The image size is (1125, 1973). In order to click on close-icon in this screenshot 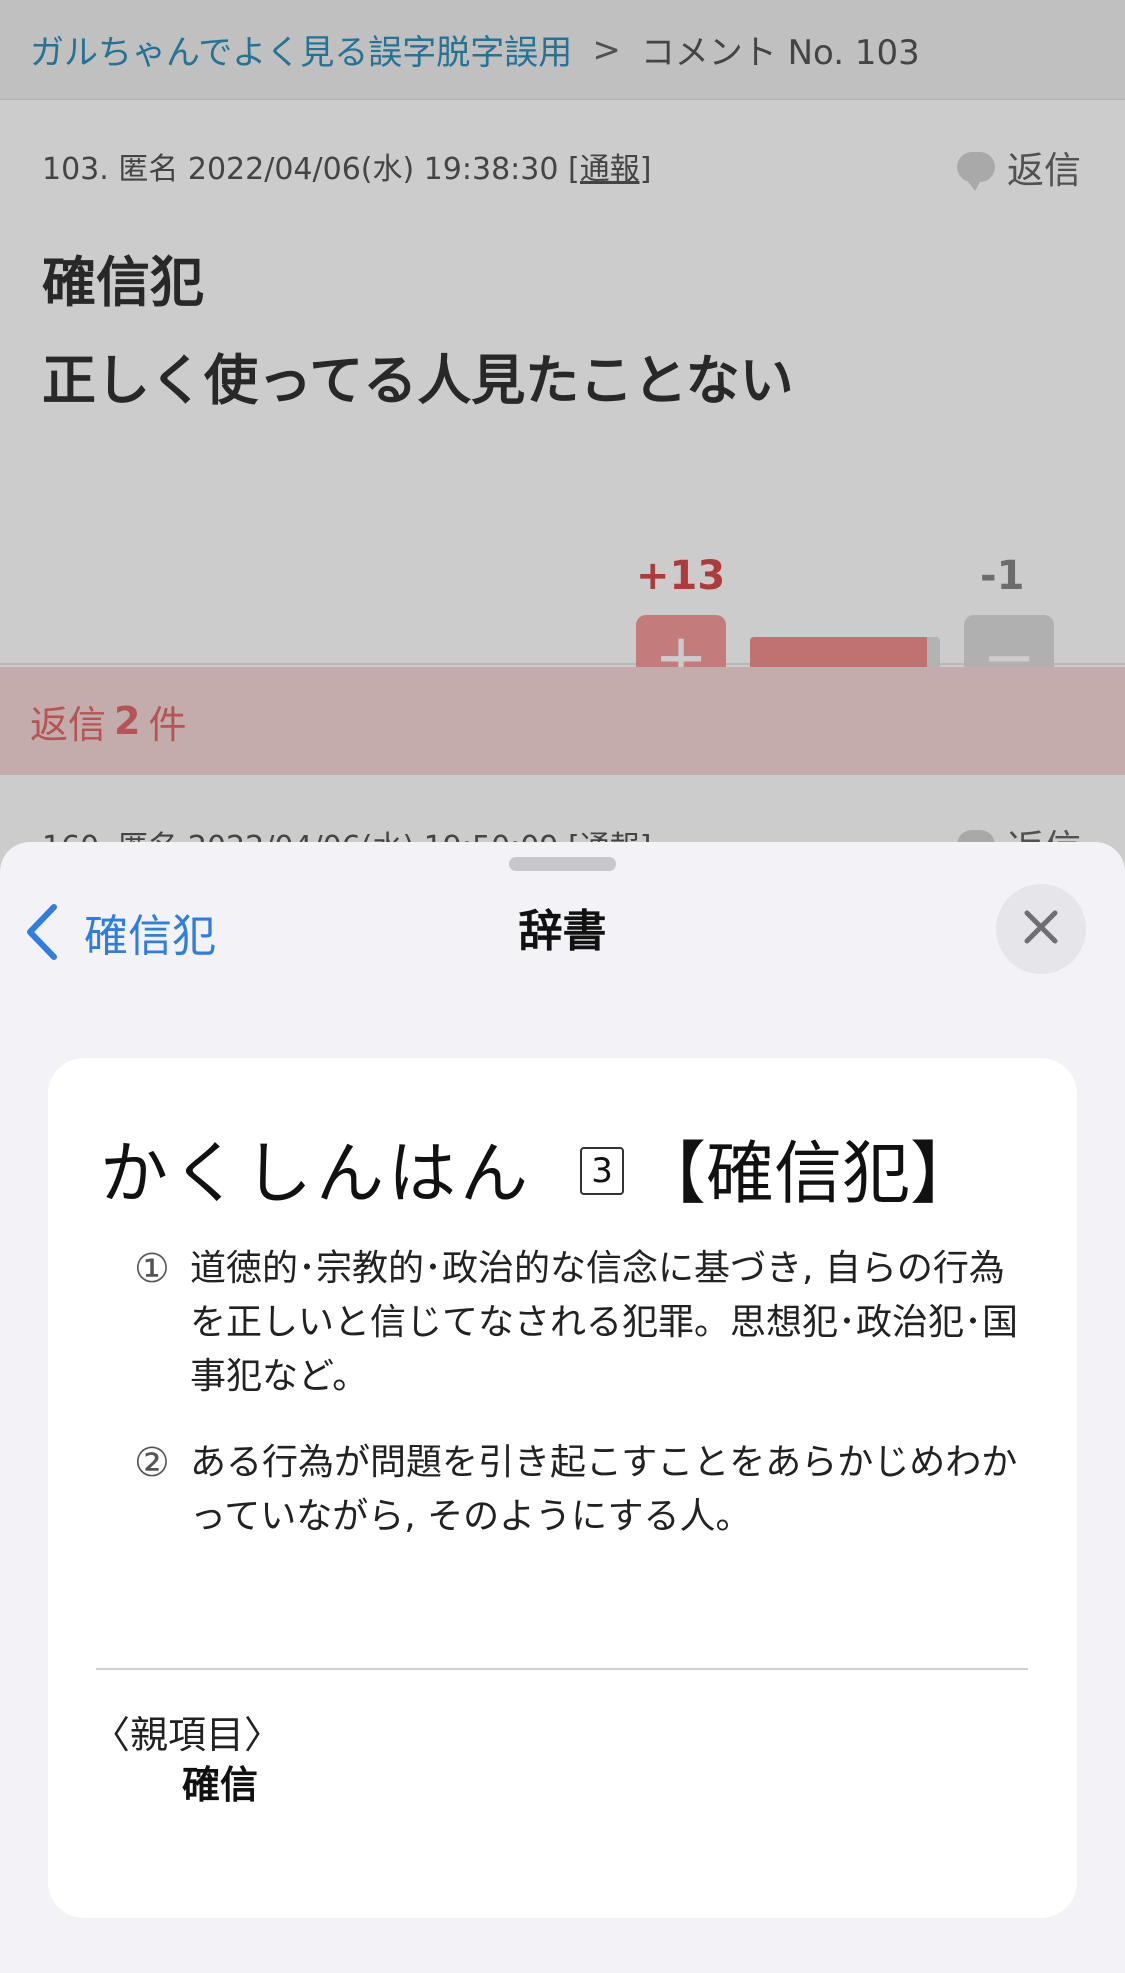, I will do `click(1041, 929)`.